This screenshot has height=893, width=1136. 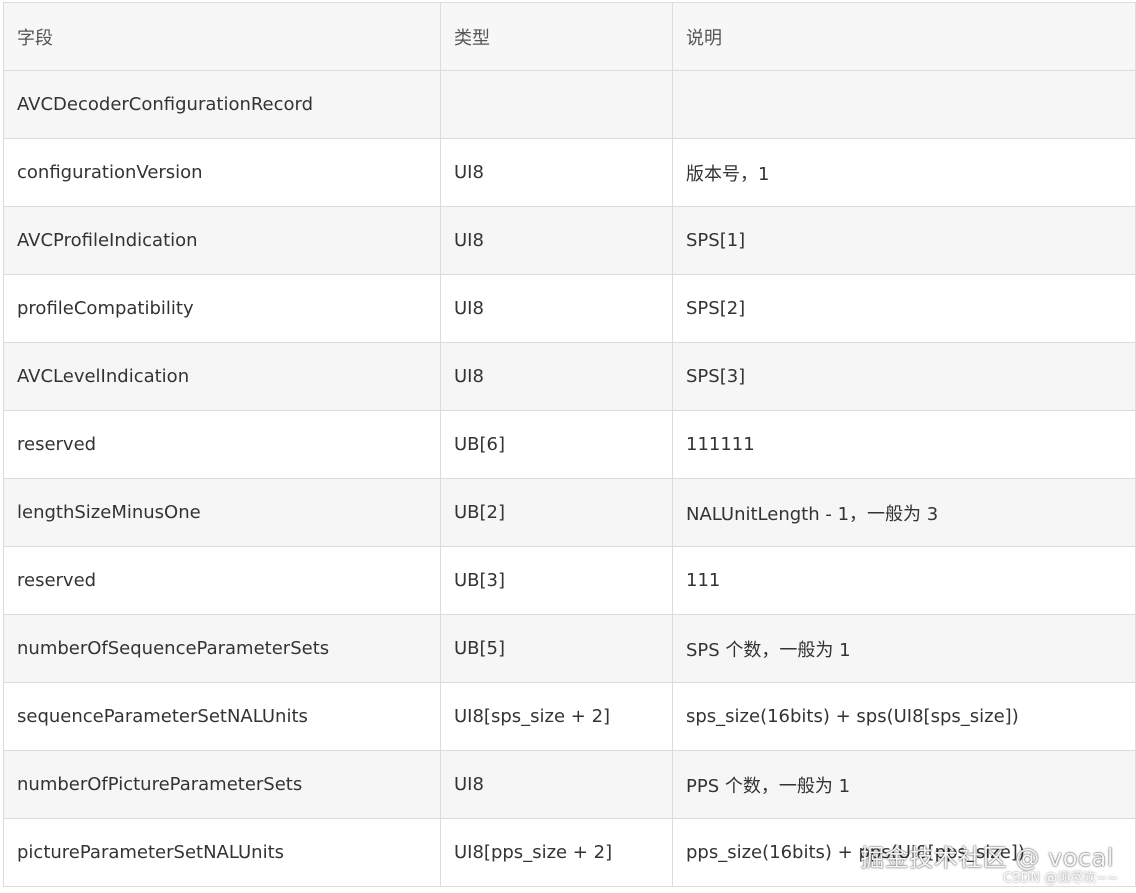 What do you see at coordinates (556, 36) in the screenshot?
I see `header-type: 类型` at bounding box center [556, 36].